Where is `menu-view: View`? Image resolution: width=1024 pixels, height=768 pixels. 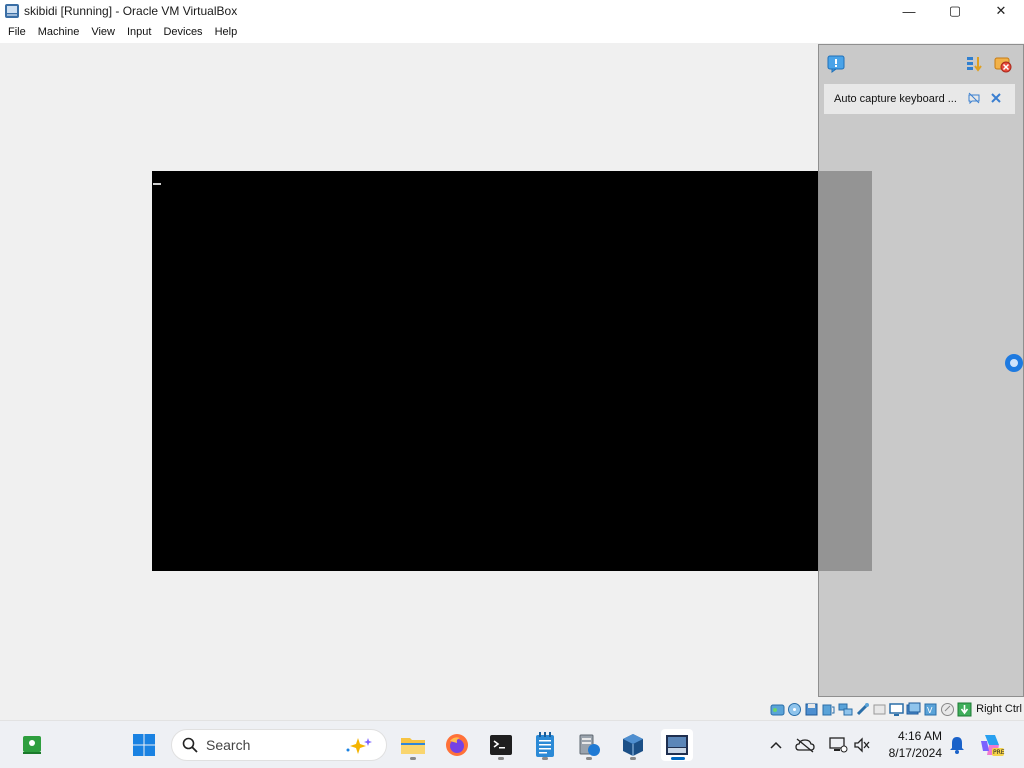
menu-view: View is located at coordinates (103, 32).